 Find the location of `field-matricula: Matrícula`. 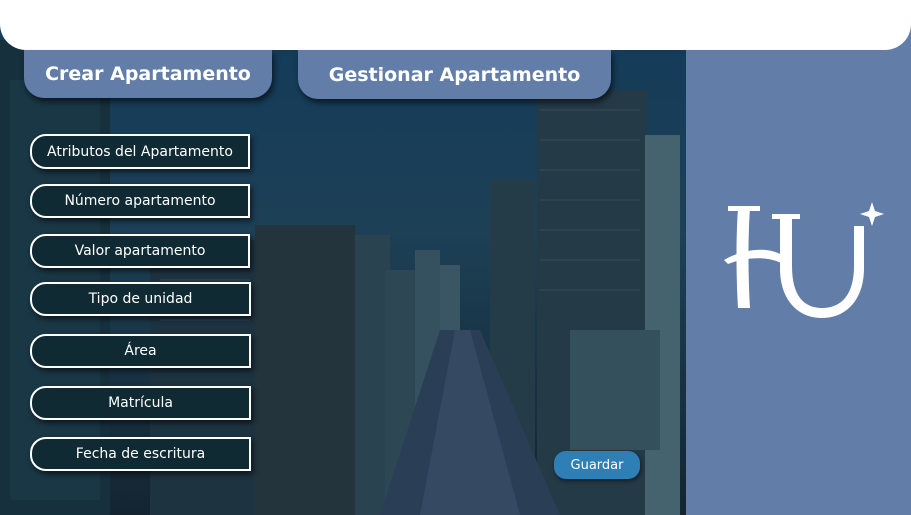

field-matricula: Matrícula is located at coordinates (140, 403).